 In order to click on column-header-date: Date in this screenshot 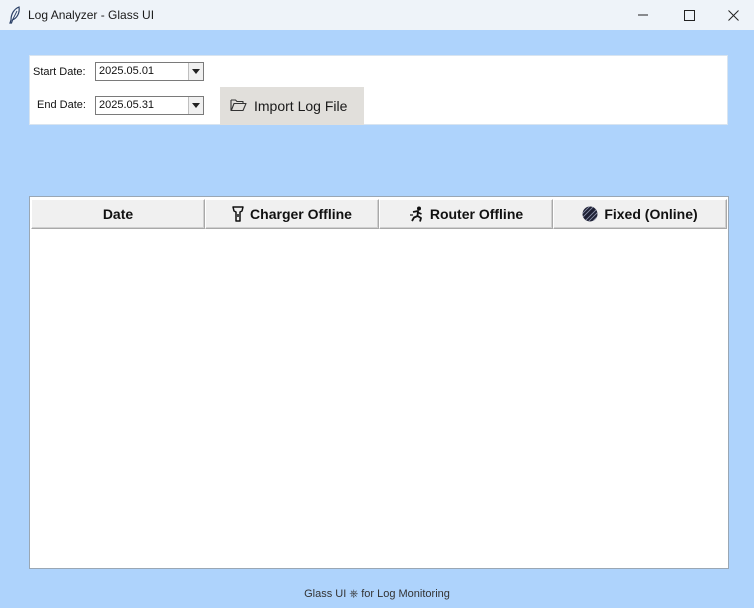, I will do `click(118, 214)`.